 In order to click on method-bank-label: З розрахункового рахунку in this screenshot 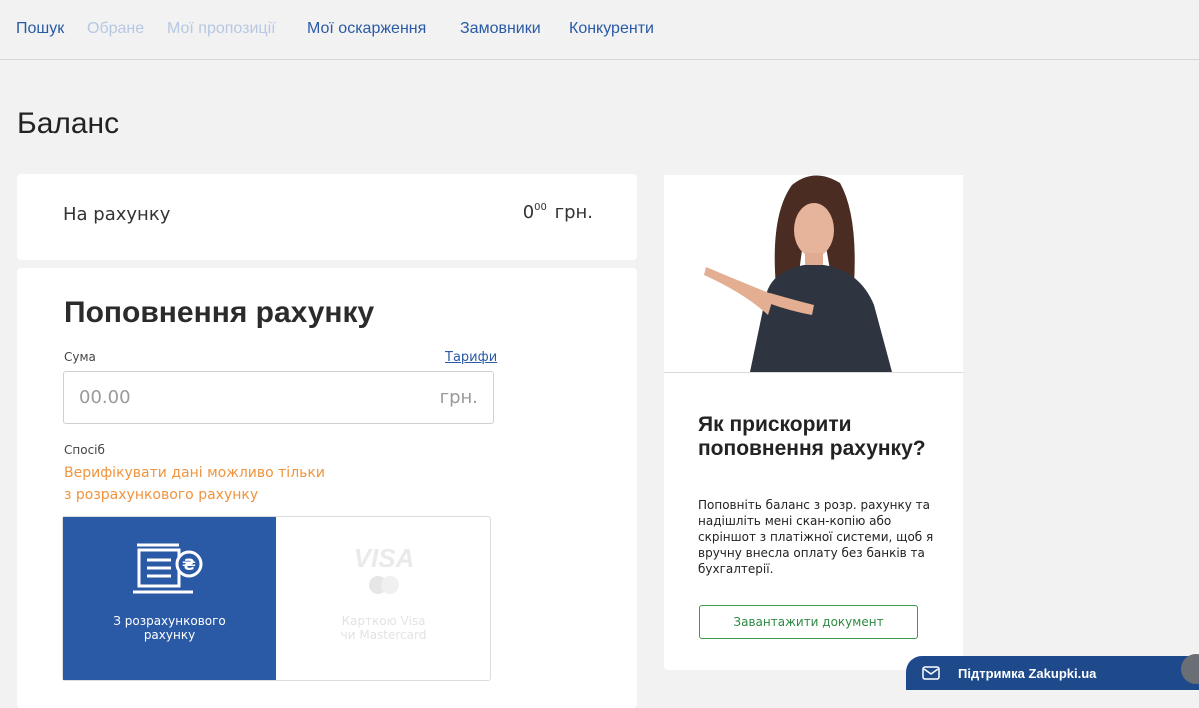, I will do `click(169, 628)`.